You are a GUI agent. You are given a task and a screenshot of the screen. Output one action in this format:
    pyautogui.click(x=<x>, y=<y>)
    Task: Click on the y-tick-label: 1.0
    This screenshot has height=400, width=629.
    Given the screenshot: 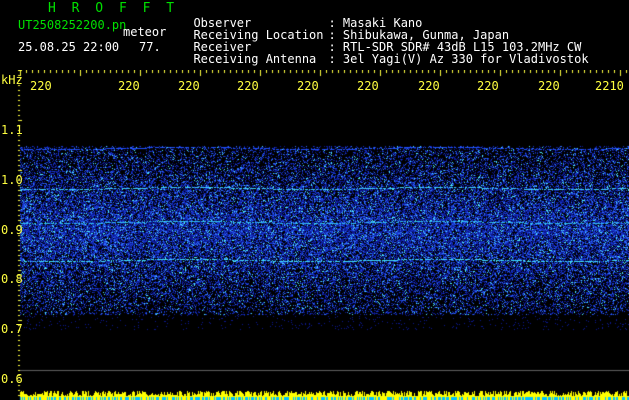 What is the action you would take?
    pyautogui.click(x=12, y=180)
    